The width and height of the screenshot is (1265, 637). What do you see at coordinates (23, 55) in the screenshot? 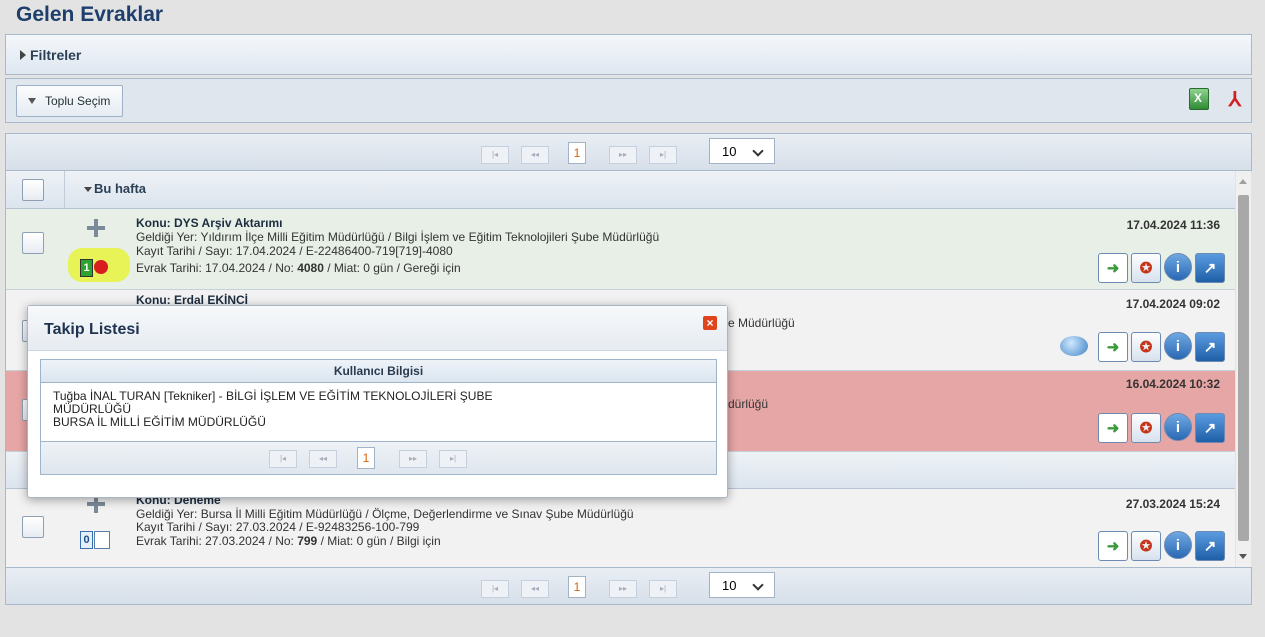
I see `caret-right-icon` at bounding box center [23, 55].